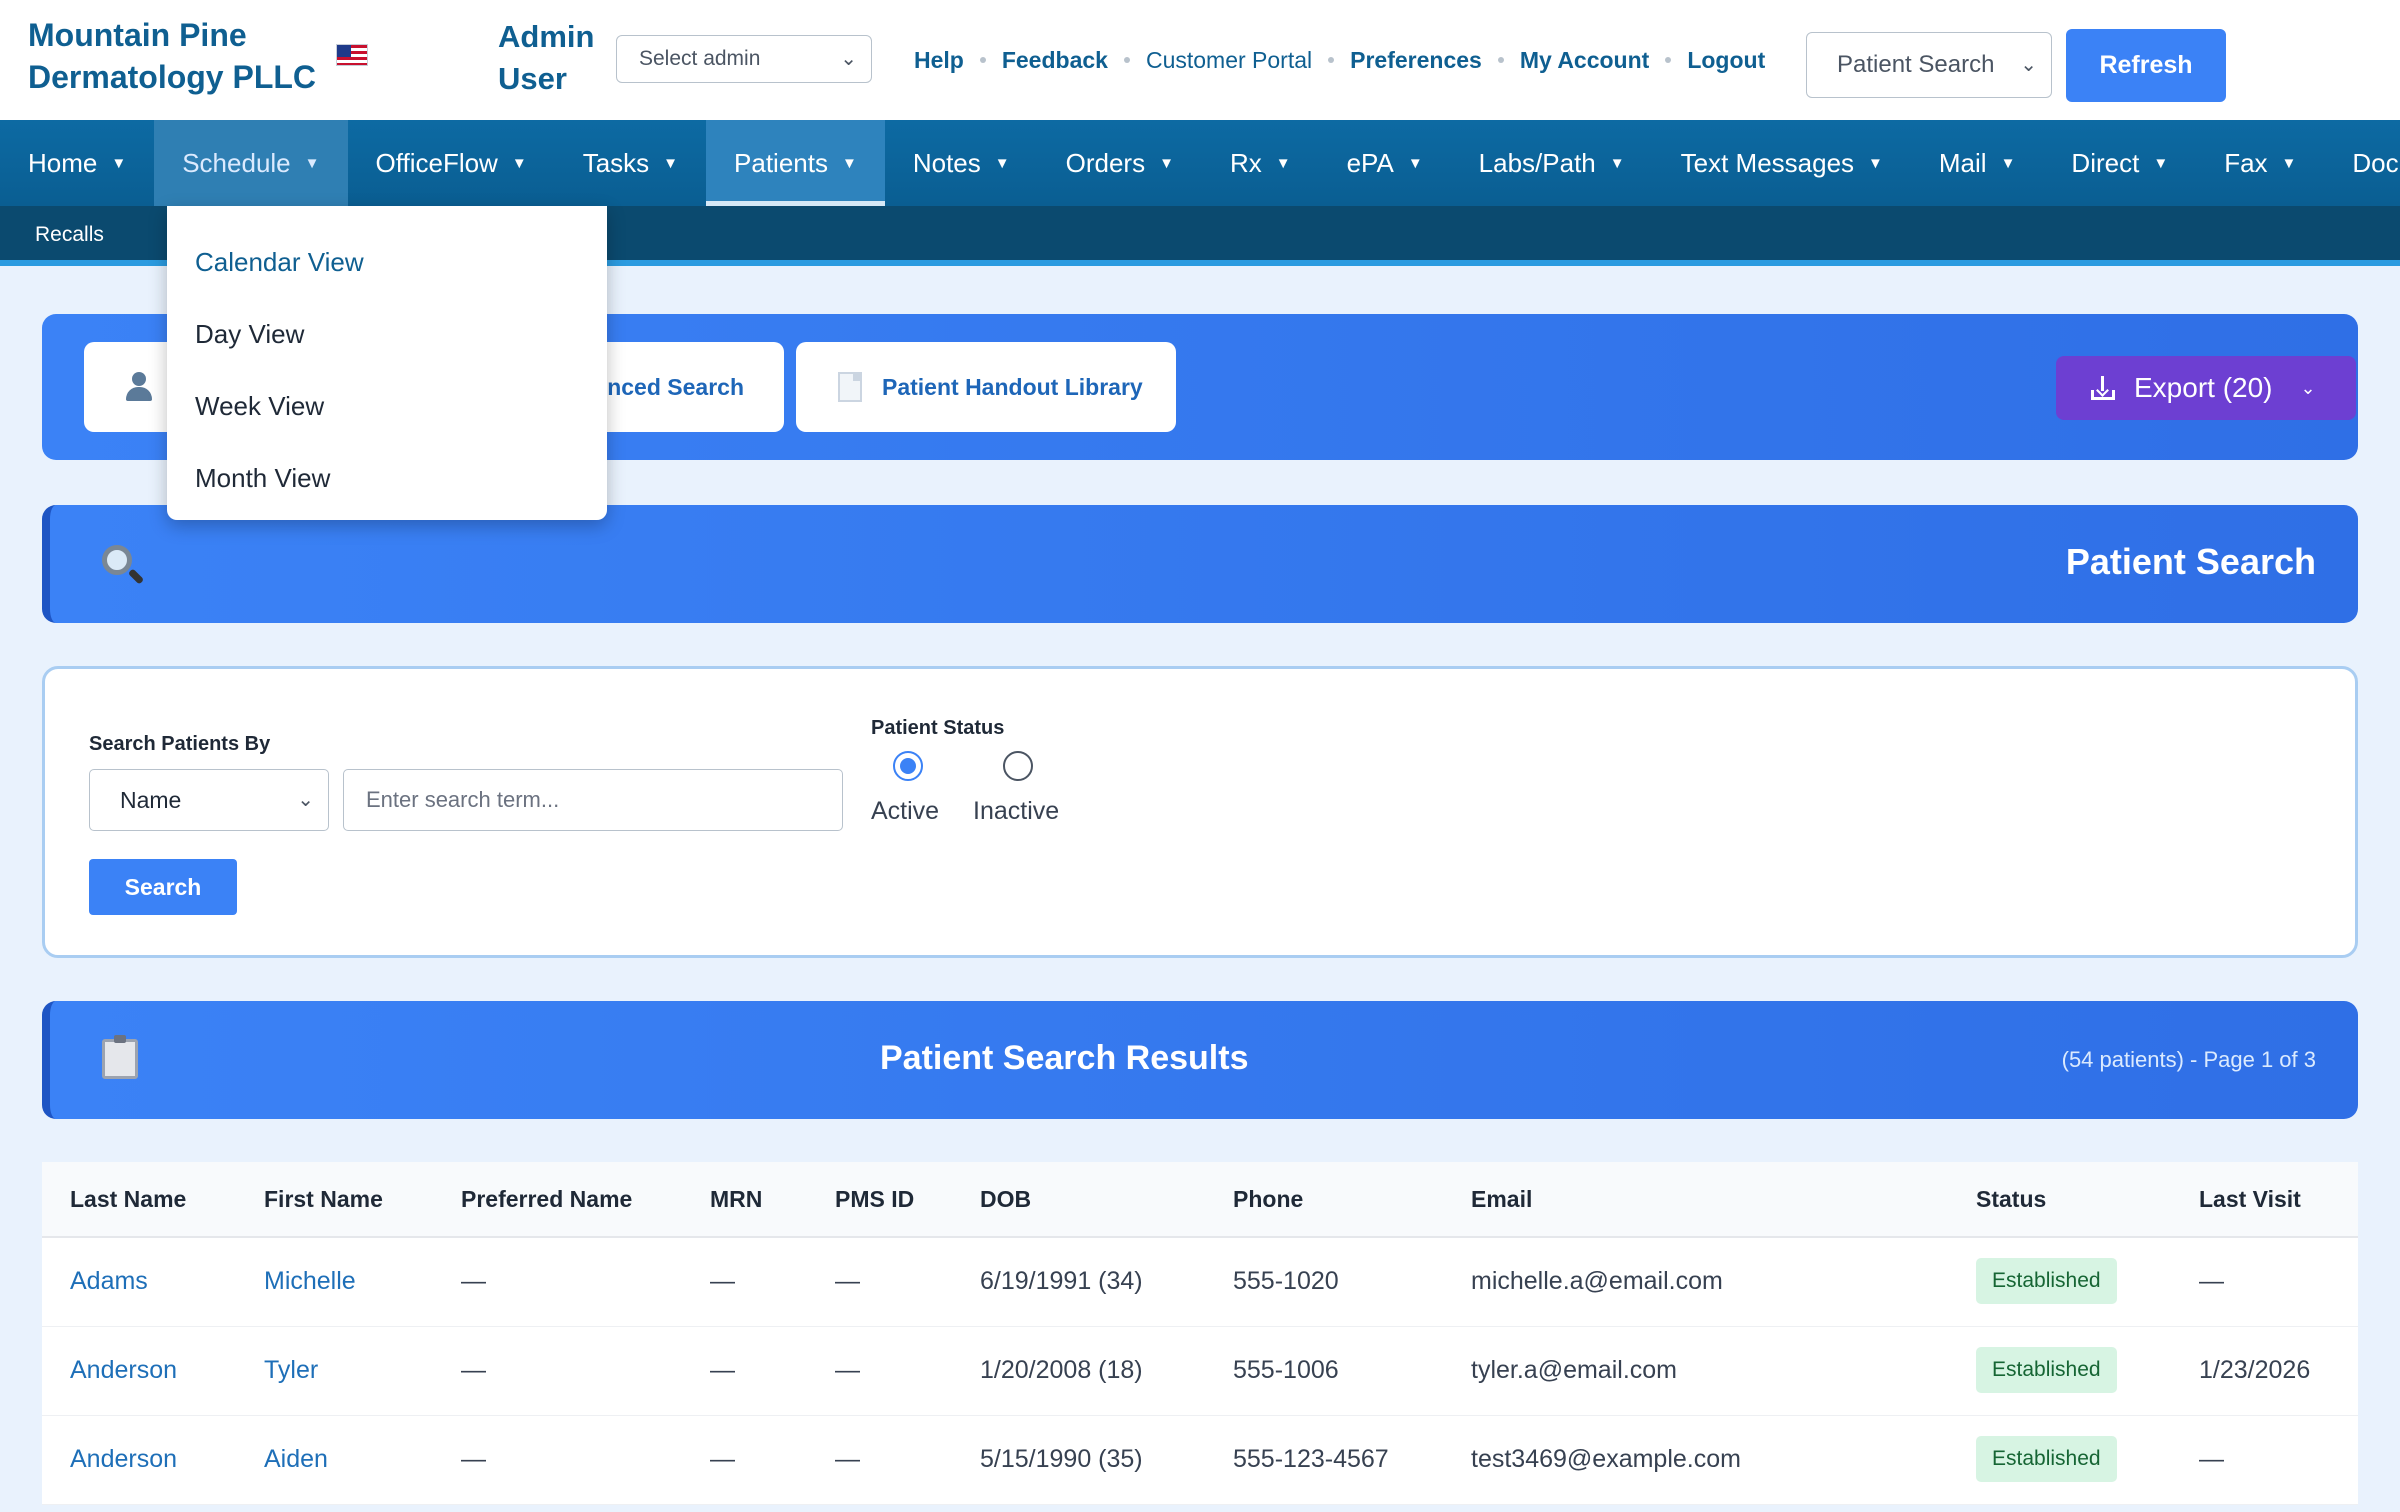  I want to click on help-link: Help, so click(939, 60).